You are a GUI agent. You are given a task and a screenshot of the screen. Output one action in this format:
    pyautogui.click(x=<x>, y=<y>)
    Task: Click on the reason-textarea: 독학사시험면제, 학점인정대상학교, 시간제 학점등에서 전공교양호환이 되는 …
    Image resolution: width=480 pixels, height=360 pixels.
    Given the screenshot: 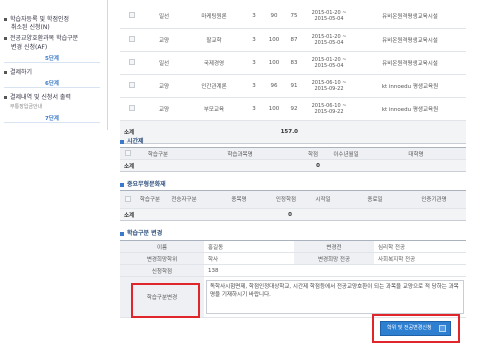 What is the action you would take?
    pyautogui.click(x=335, y=297)
    